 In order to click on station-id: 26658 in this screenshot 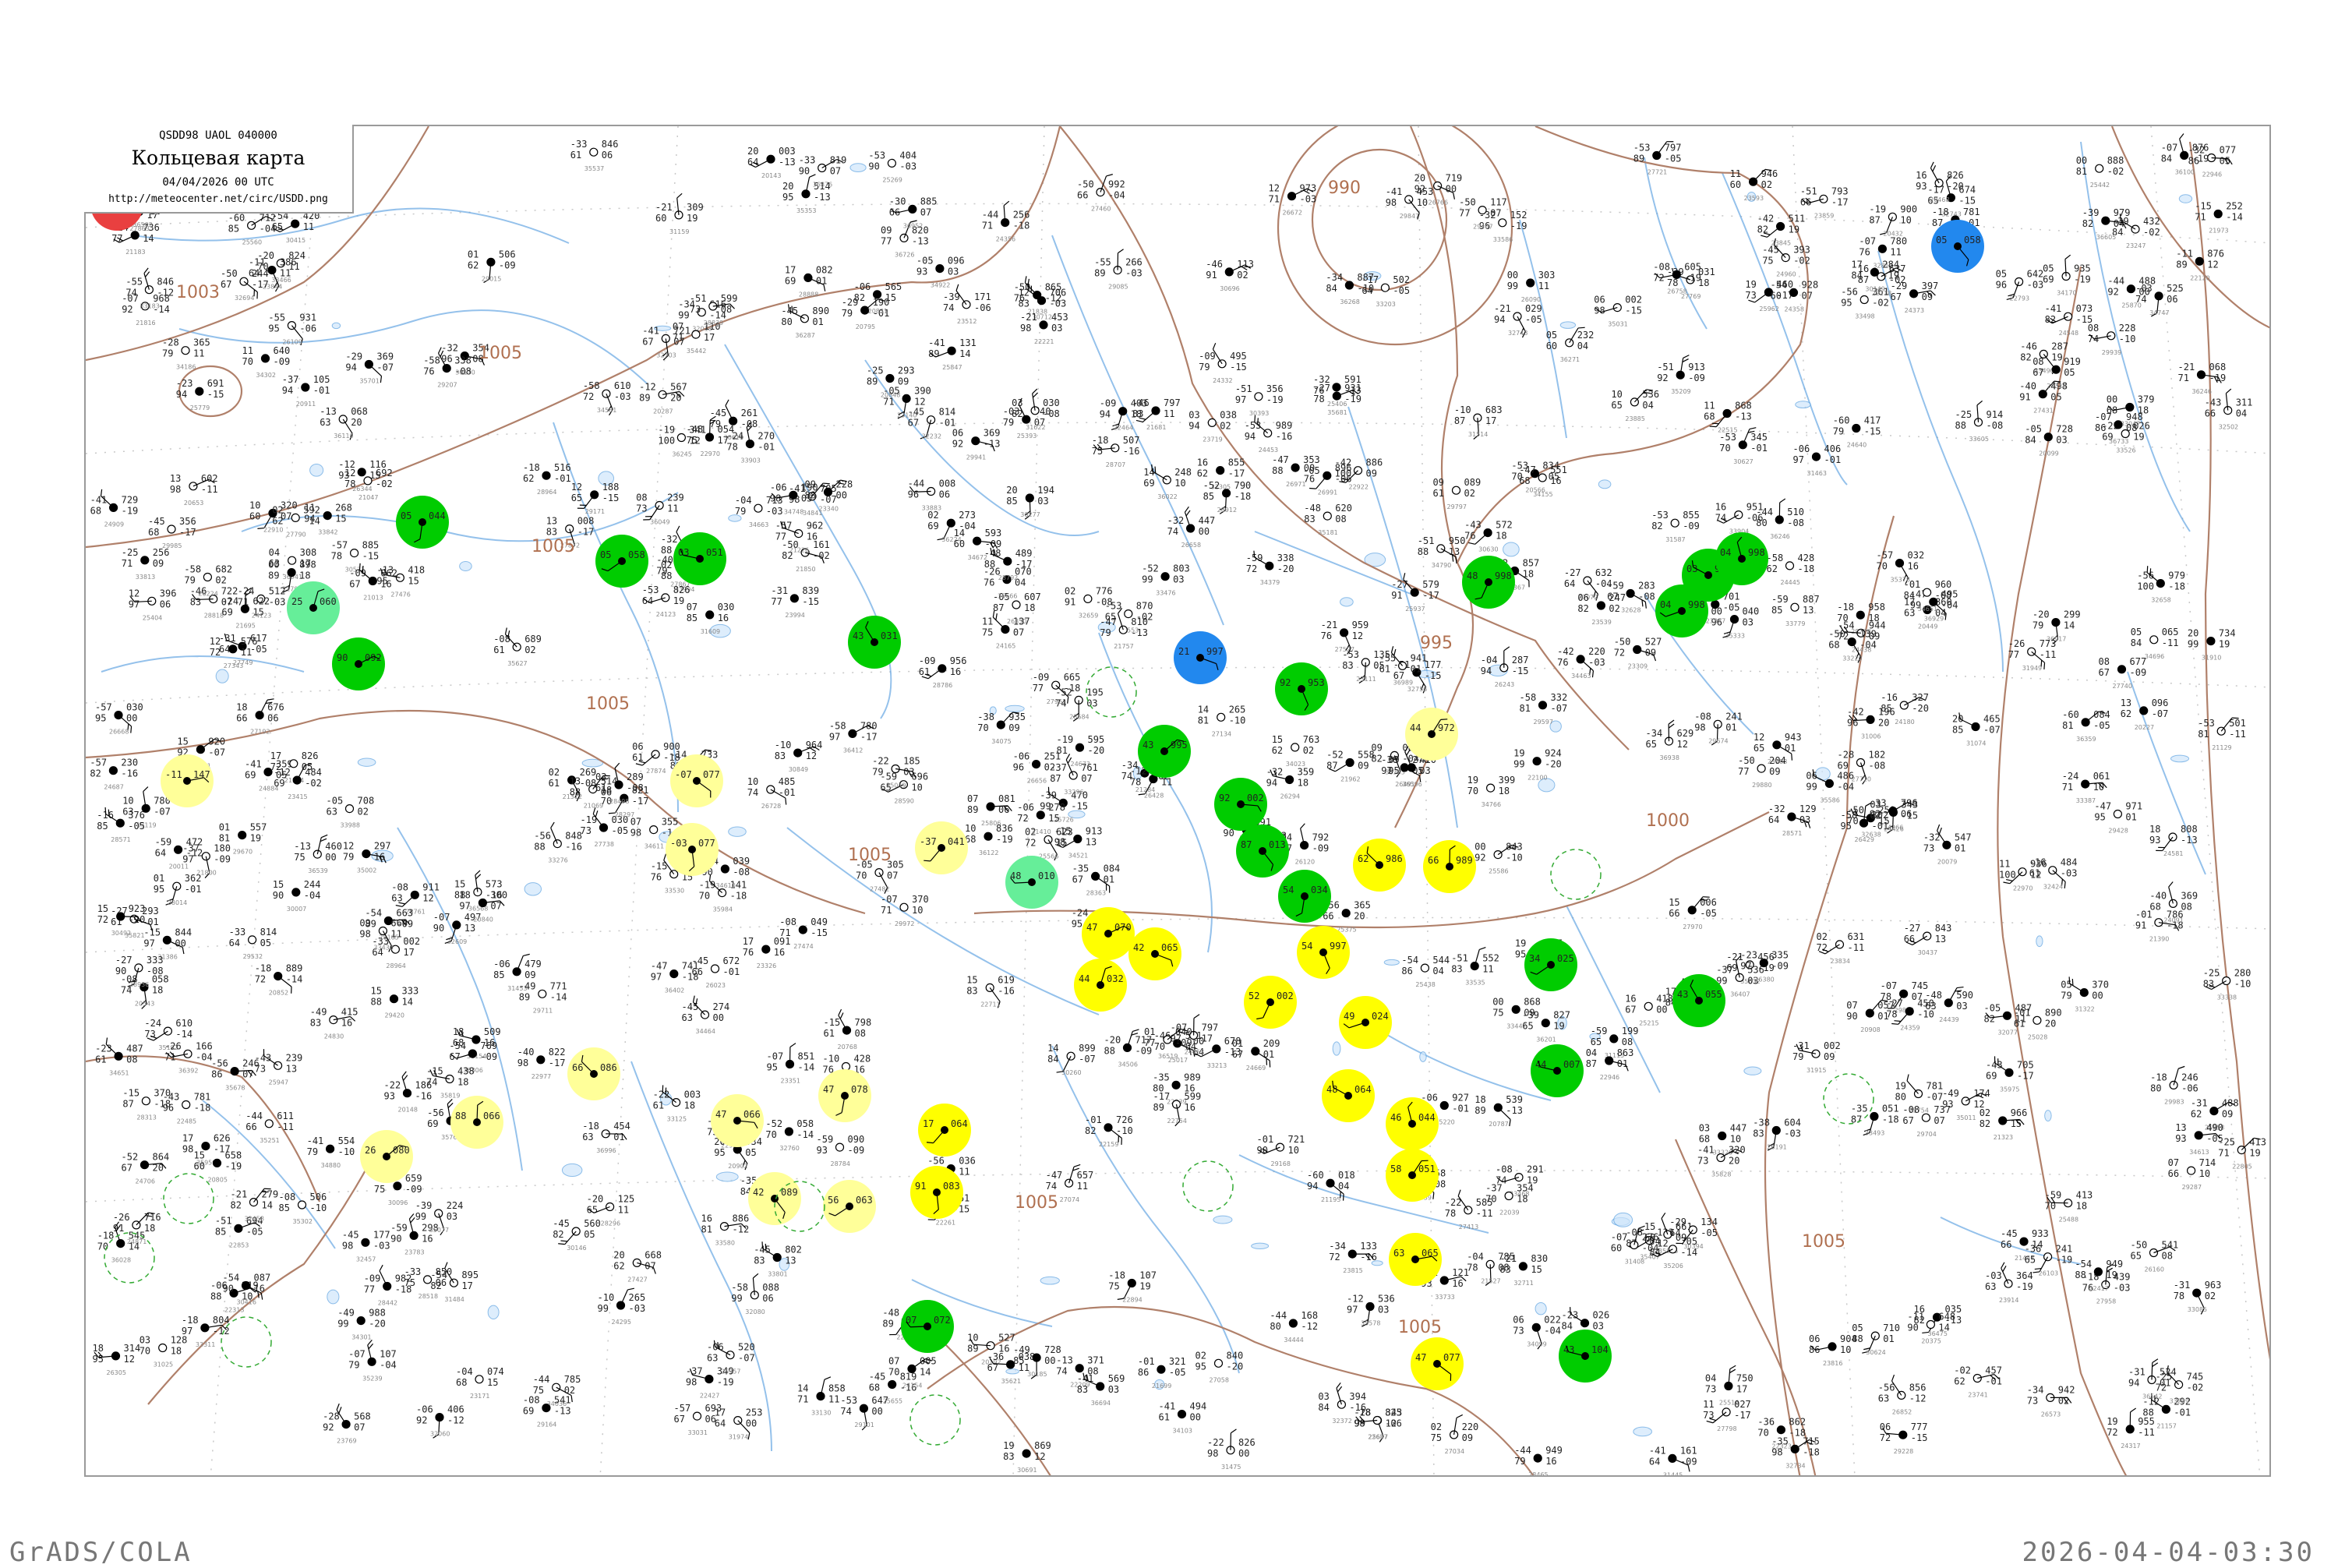, I will do `click(1191, 545)`.